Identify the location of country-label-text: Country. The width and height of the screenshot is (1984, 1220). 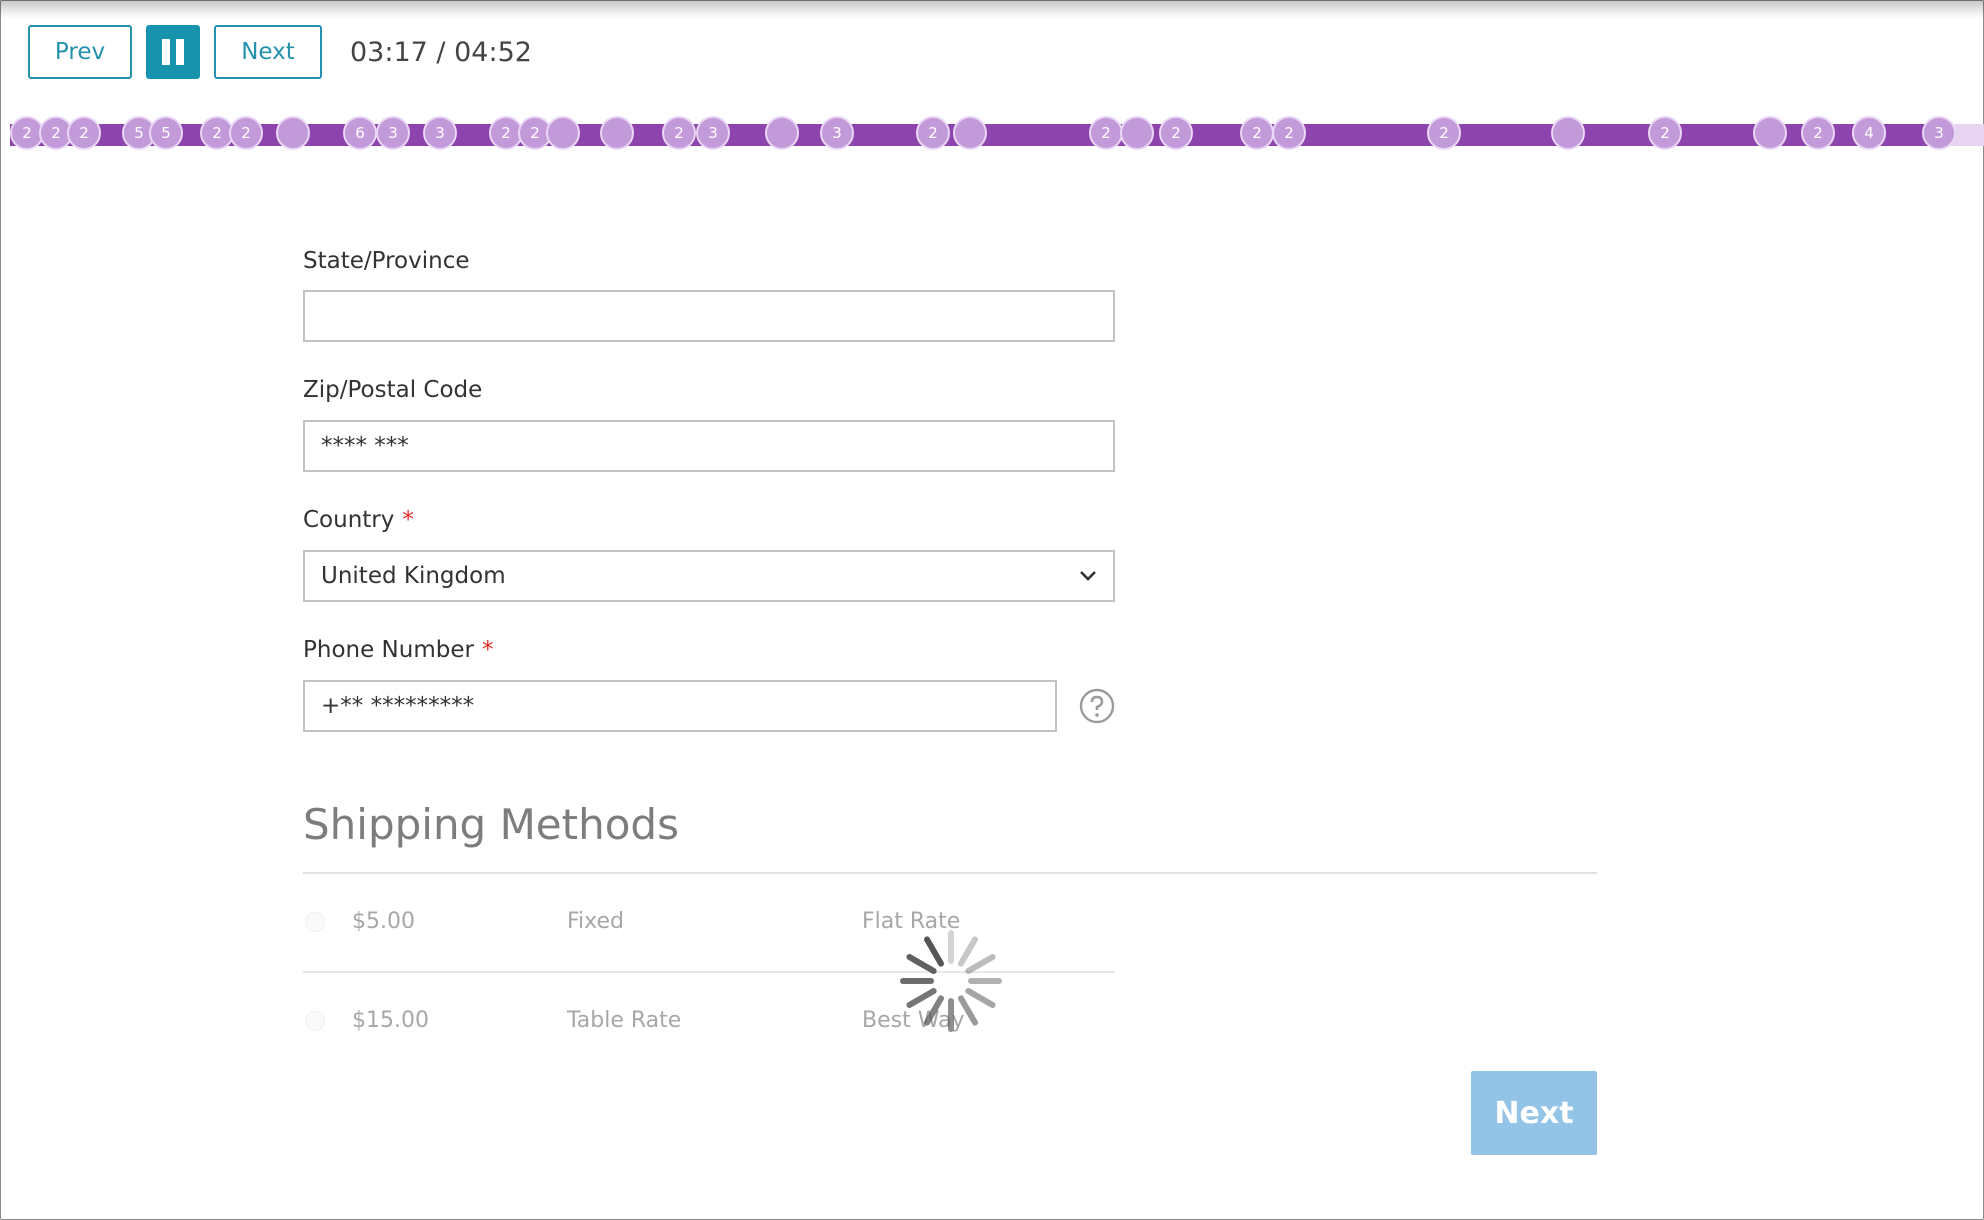
(349, 520).